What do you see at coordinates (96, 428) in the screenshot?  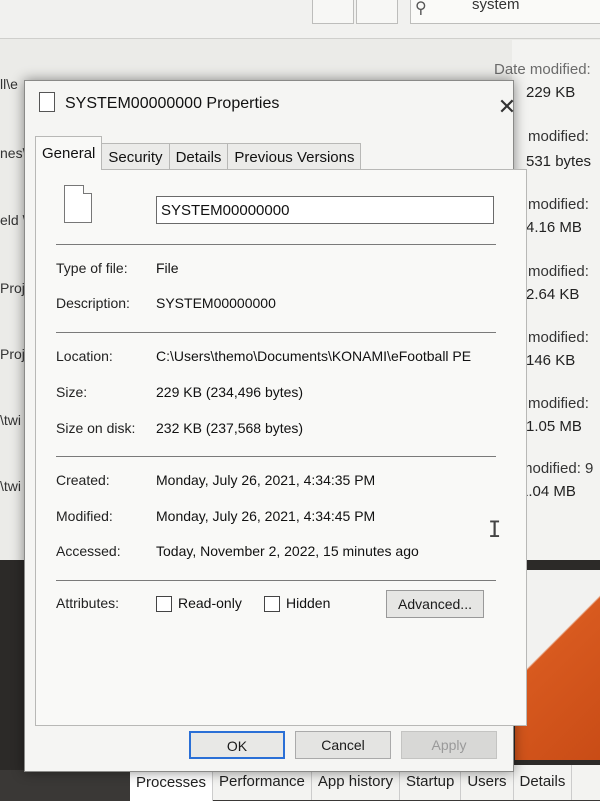 I see `size-on-disk-label: Size on disk:` at bounding box center [96, 428].